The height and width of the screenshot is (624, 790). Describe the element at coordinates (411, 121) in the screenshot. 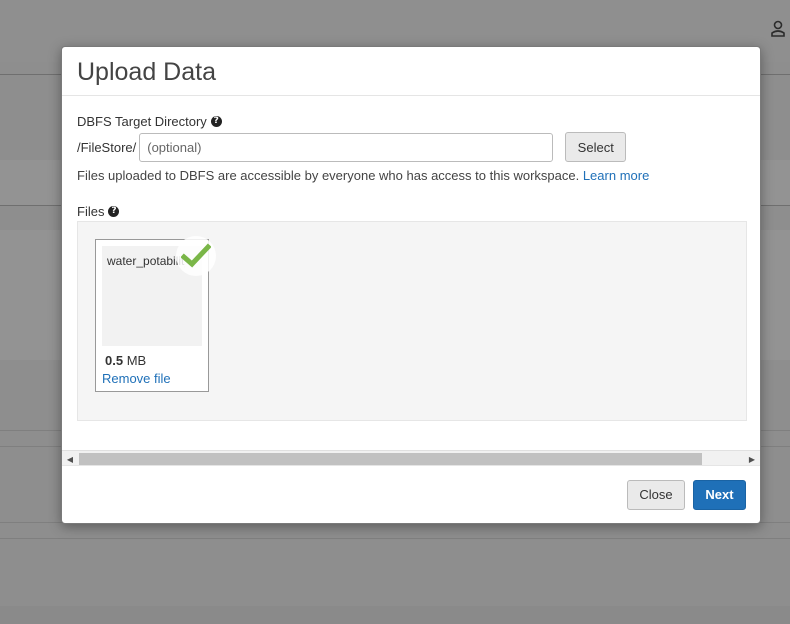

I see `target-directory-label-row: DBFS Target Directory ?` at that location.